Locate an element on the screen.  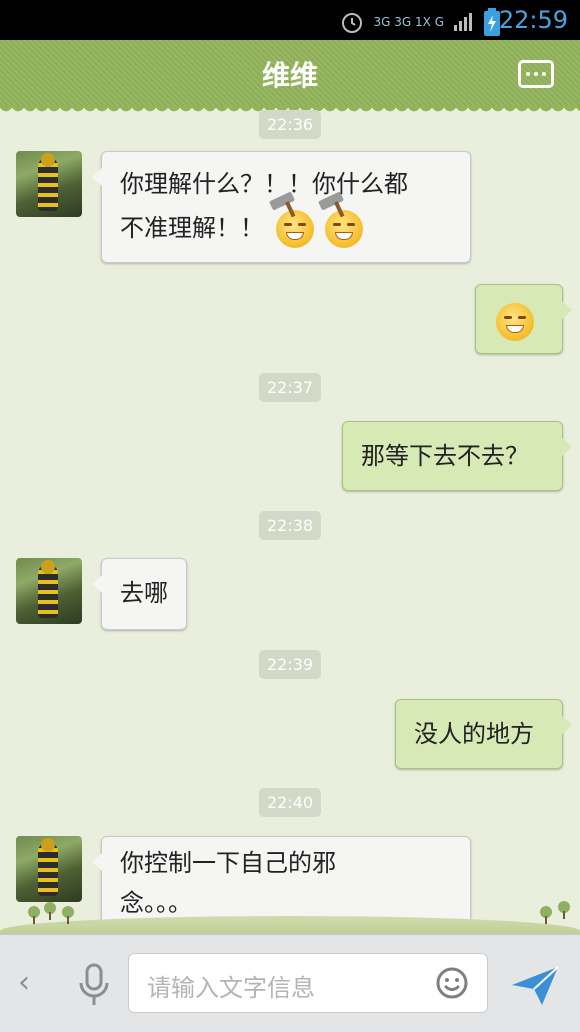
smiley-icon is located at coordinates (452, 983).